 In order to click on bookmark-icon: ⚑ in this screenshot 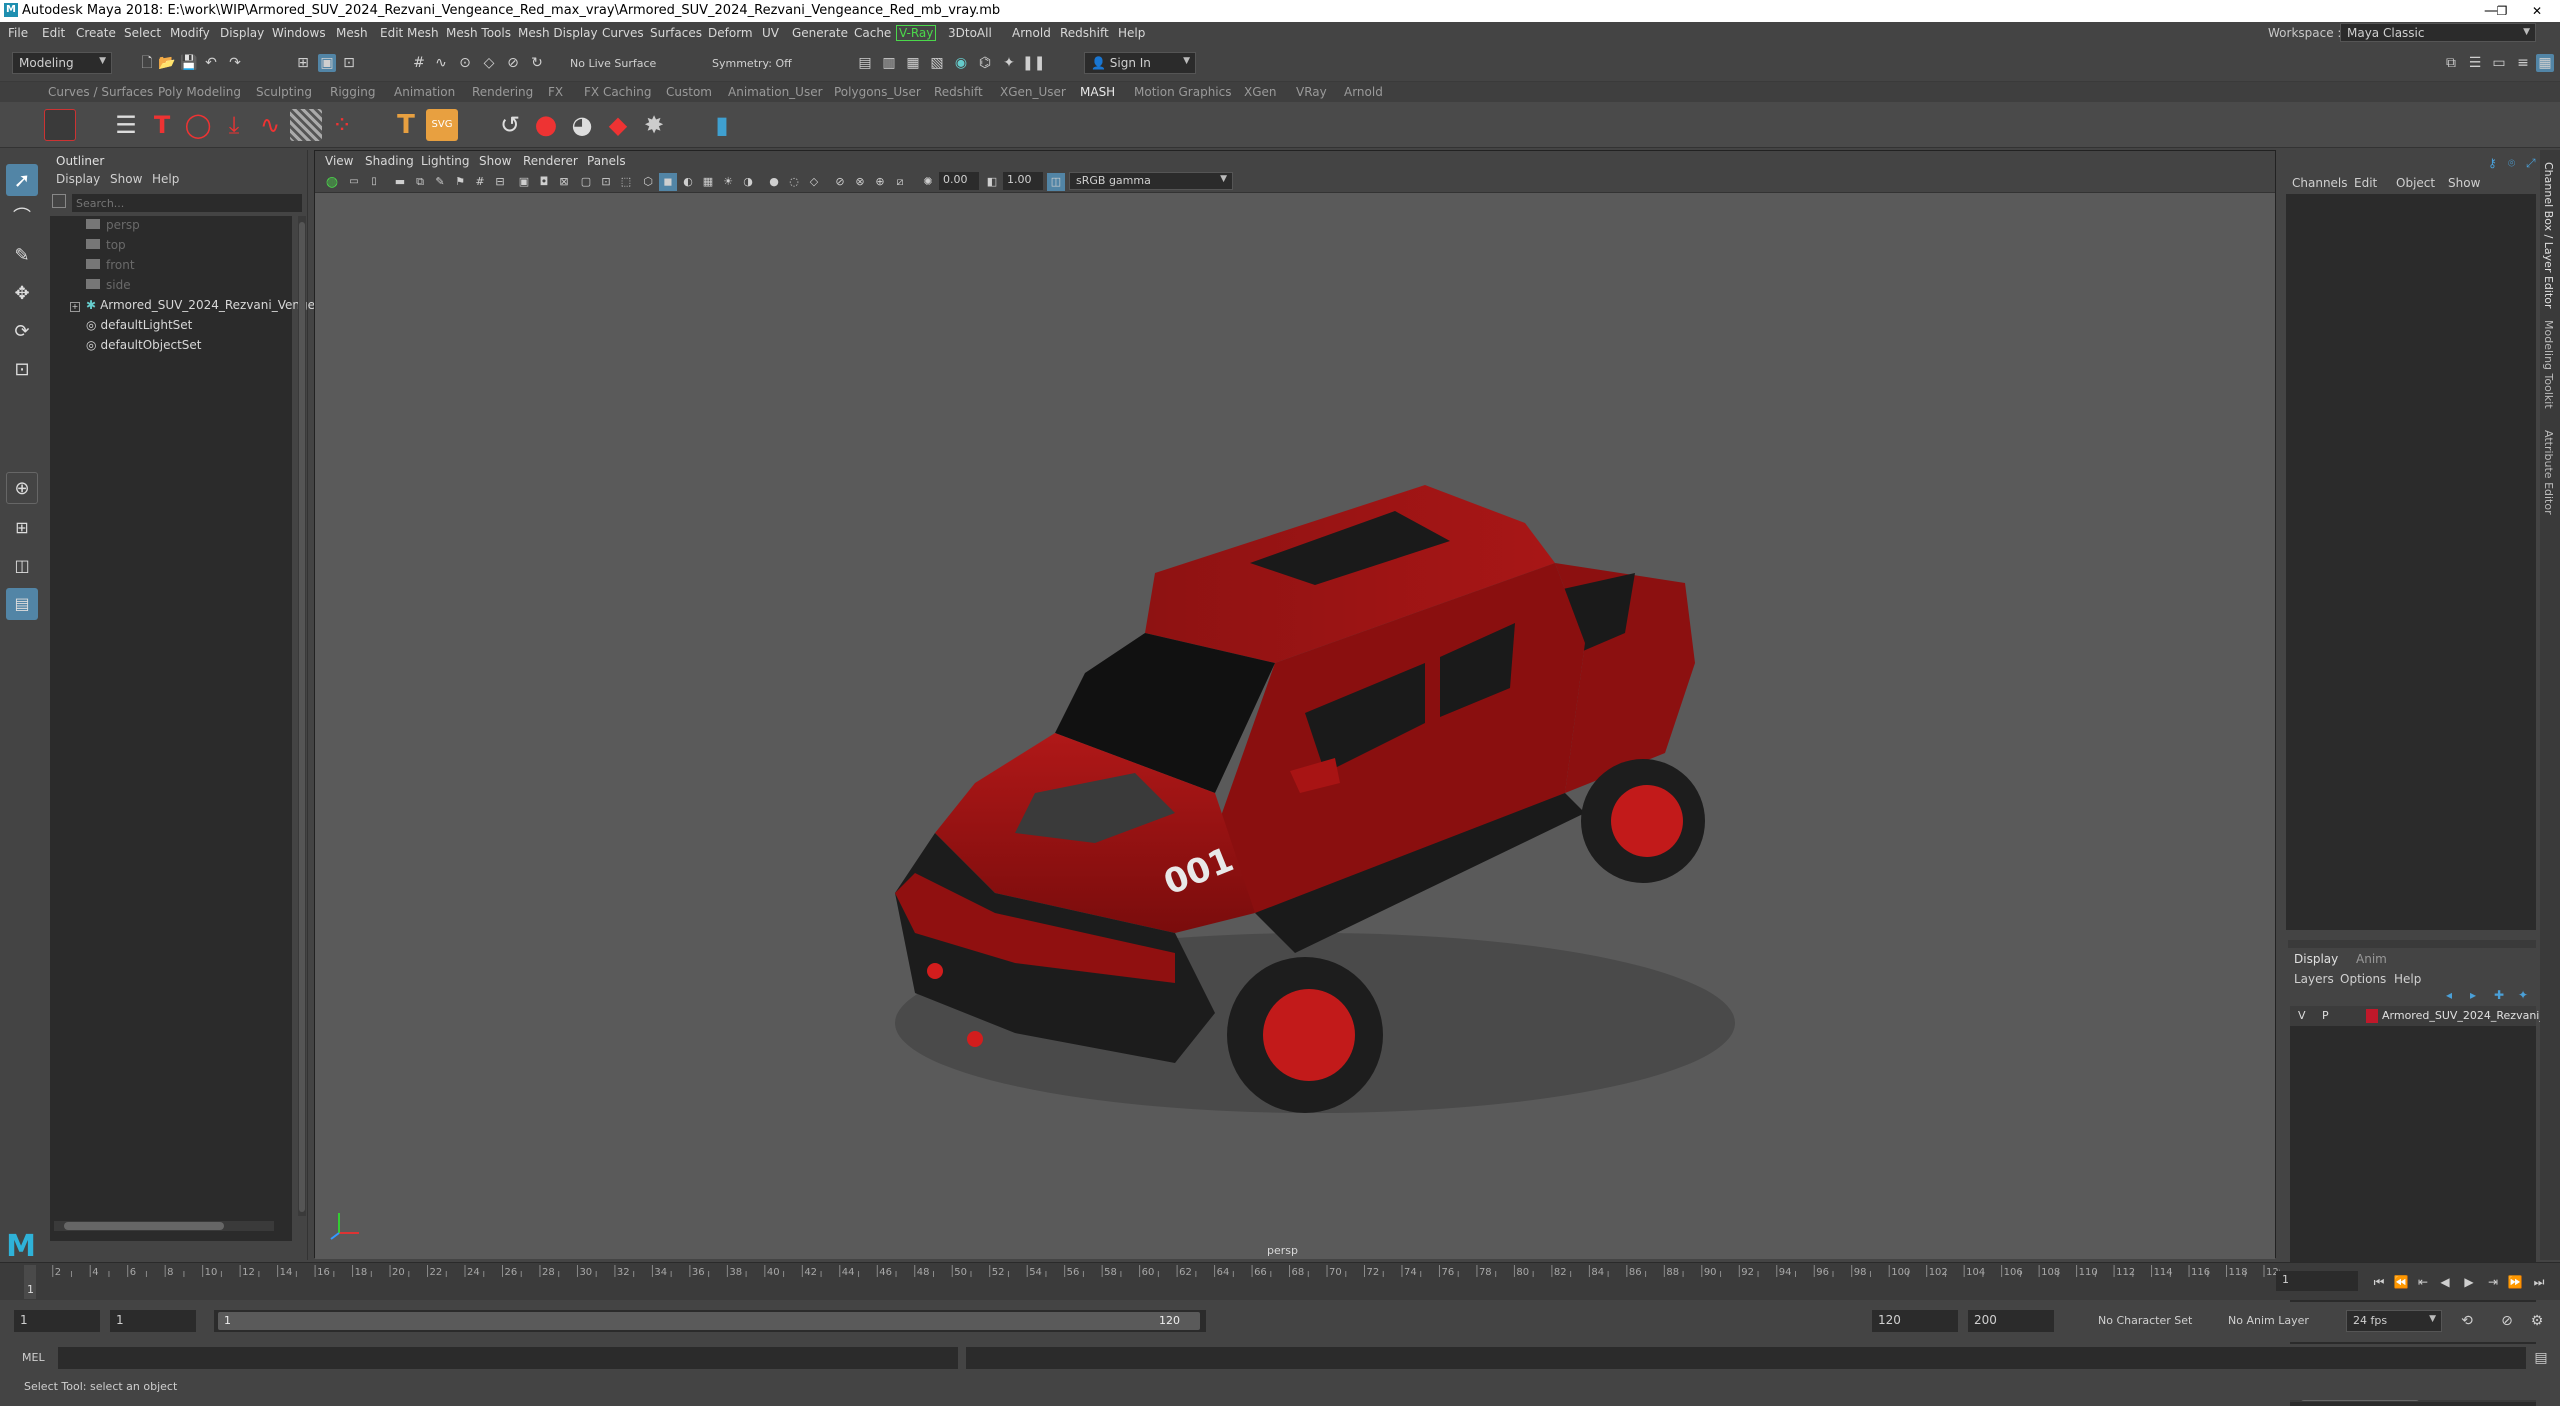, I will do `click(460, 182)`.